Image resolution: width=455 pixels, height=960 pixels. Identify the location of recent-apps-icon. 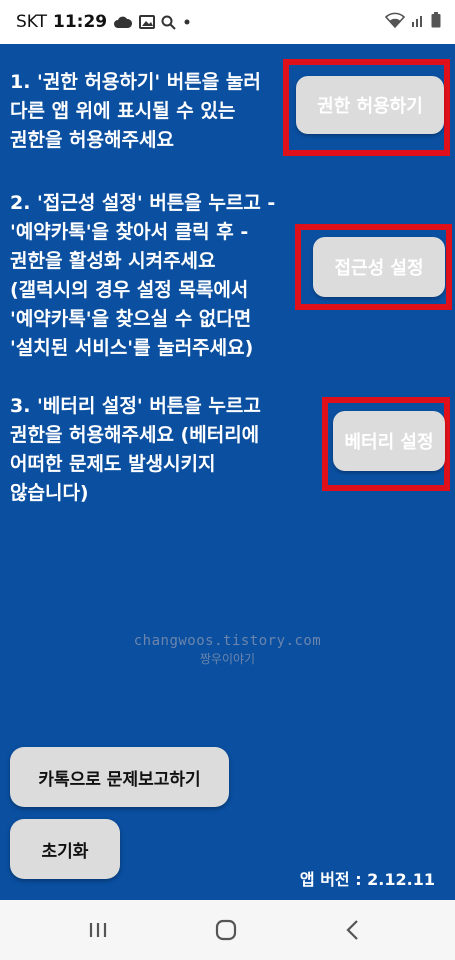
(98, 930).